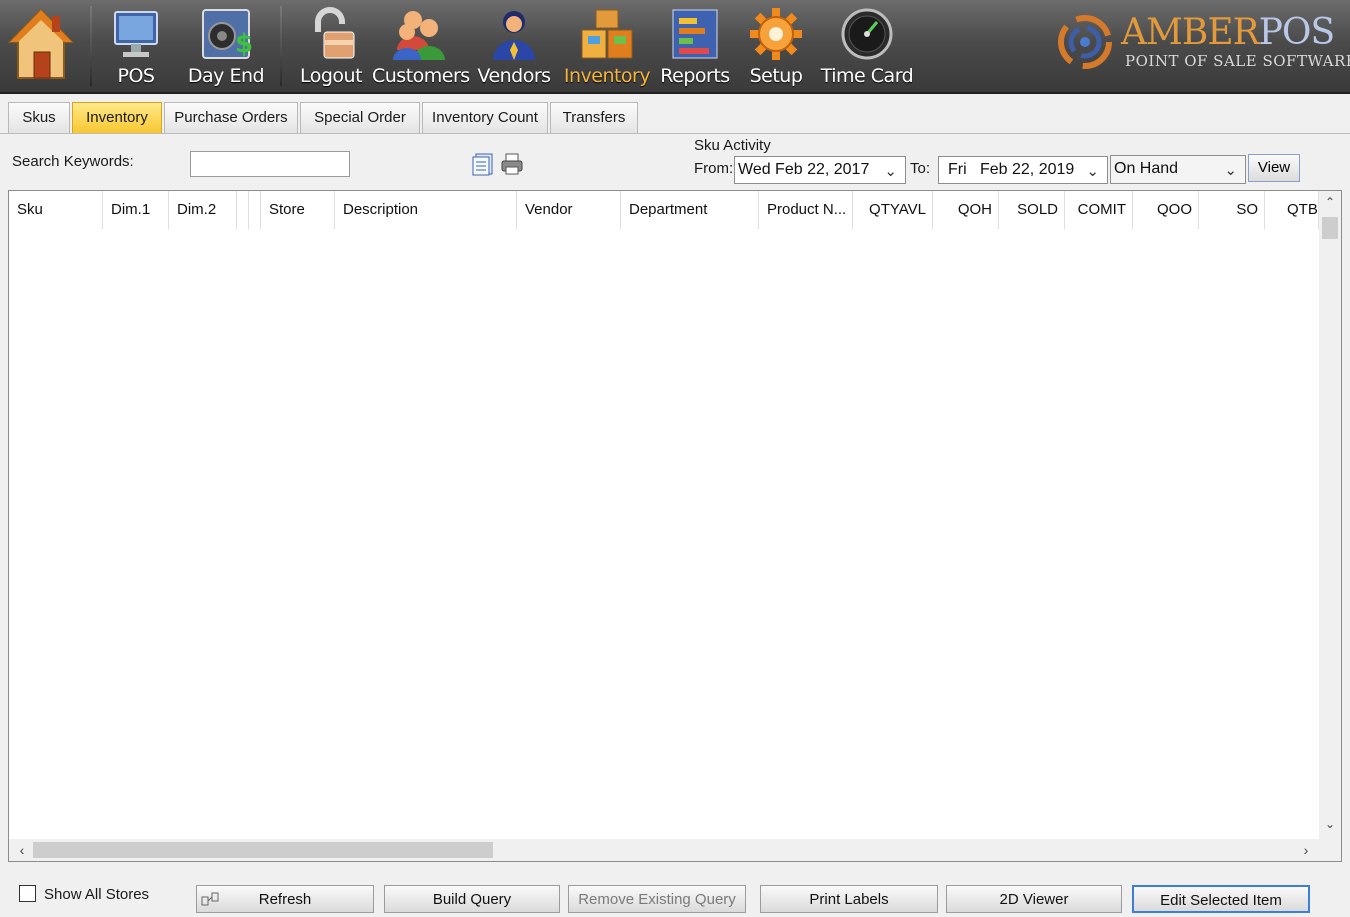 The width and height of the screenshot is (1350, 917). Describe the element at coordinates (227, 34) in the screenshot. I see `safe-dollar-icon: $` at that location.